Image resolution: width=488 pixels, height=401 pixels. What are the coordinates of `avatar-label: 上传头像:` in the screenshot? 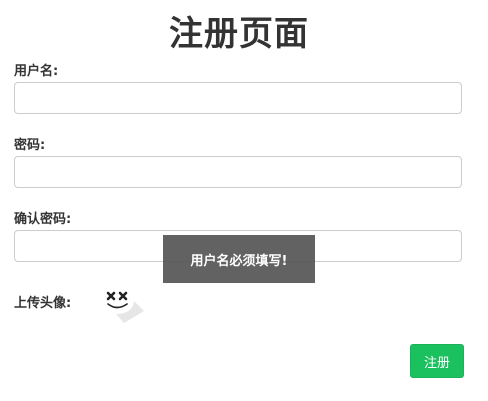 It's located at (43, 303).